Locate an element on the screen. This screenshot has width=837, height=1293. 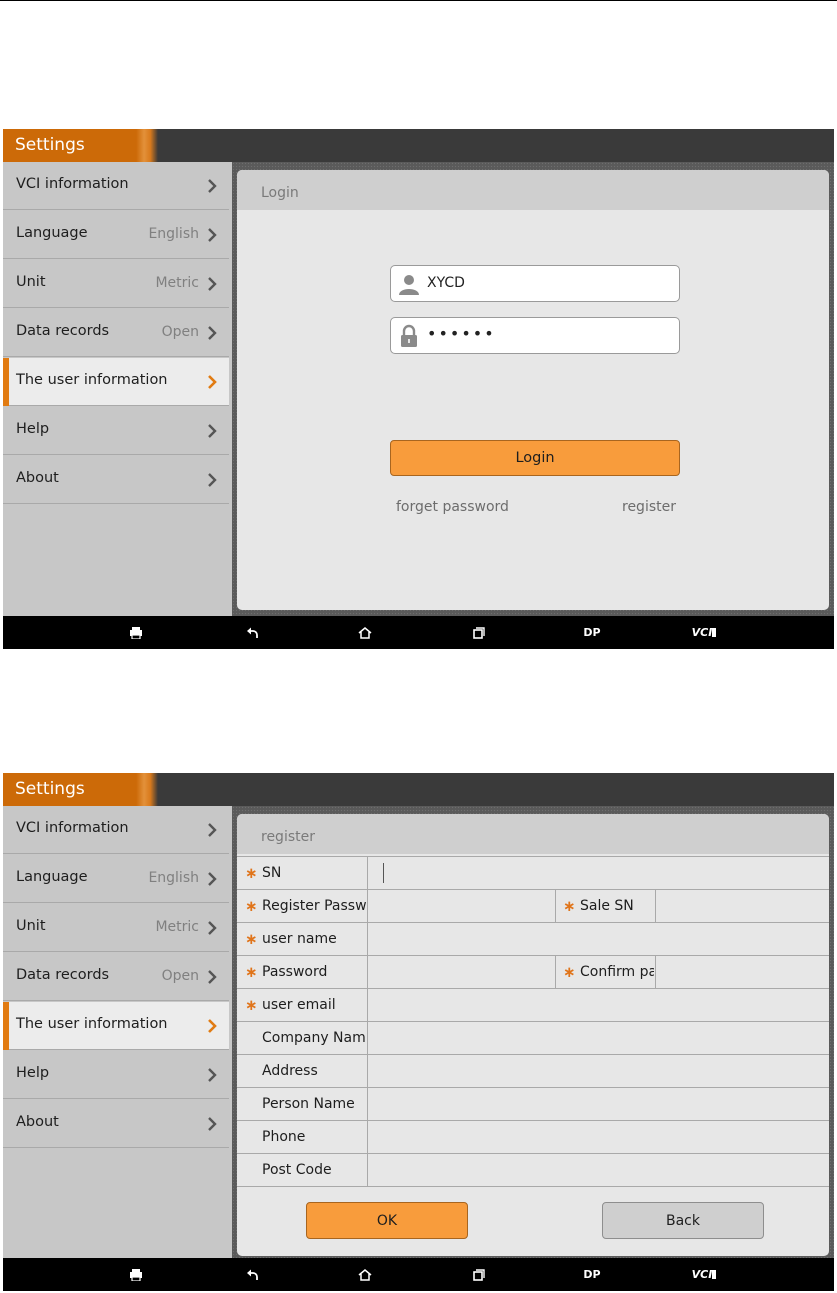
ok-button: OK is located at coordinates (387, 1220).